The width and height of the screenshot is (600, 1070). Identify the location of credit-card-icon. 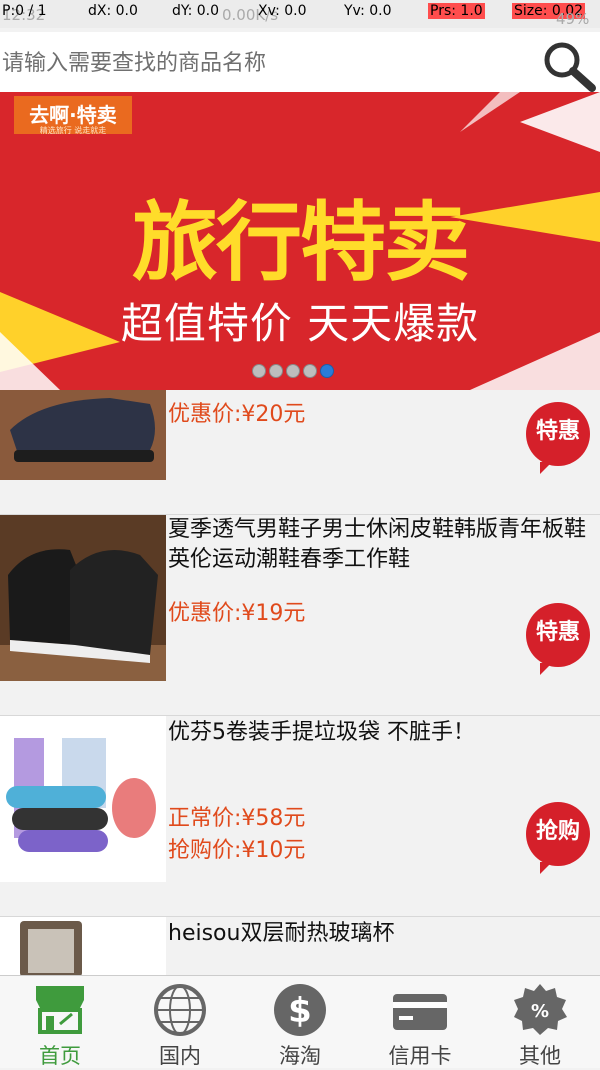
(420, 1012).